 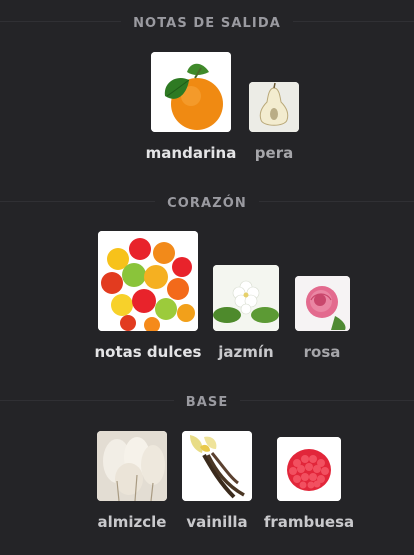 I want to click on section-title-text: NOTAS DE SALIDA, so click(x=207, y=24).